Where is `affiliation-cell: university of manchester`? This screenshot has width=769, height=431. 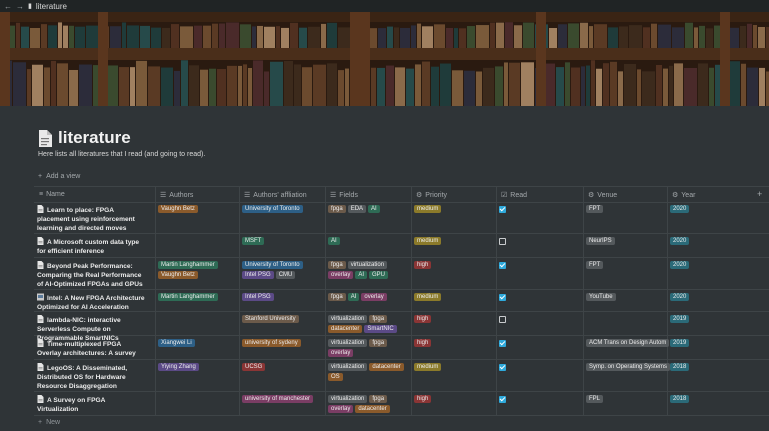 affiliation-cell: university of manchester is located at coordinates (282, 399).